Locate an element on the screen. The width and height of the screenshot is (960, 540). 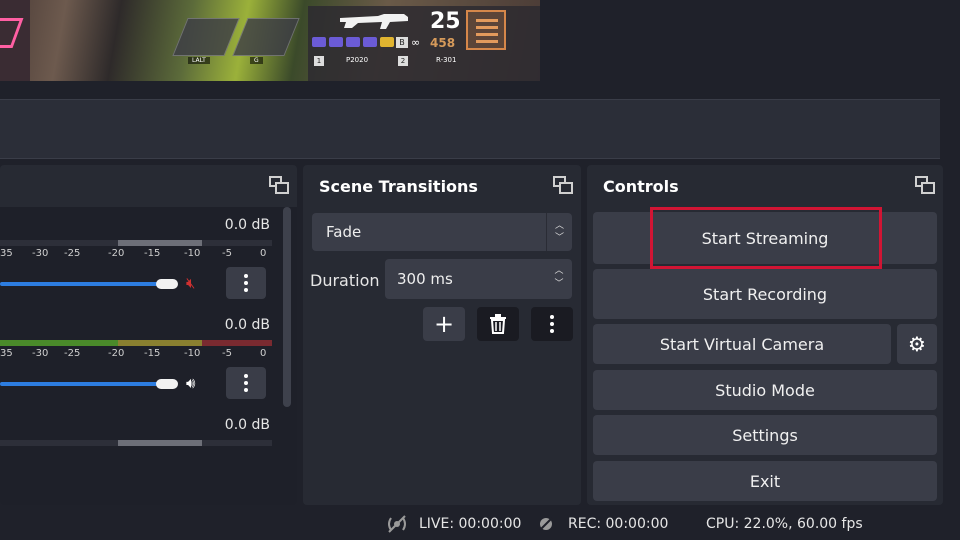
channel-1-meter is located at coordinates (136, 243).